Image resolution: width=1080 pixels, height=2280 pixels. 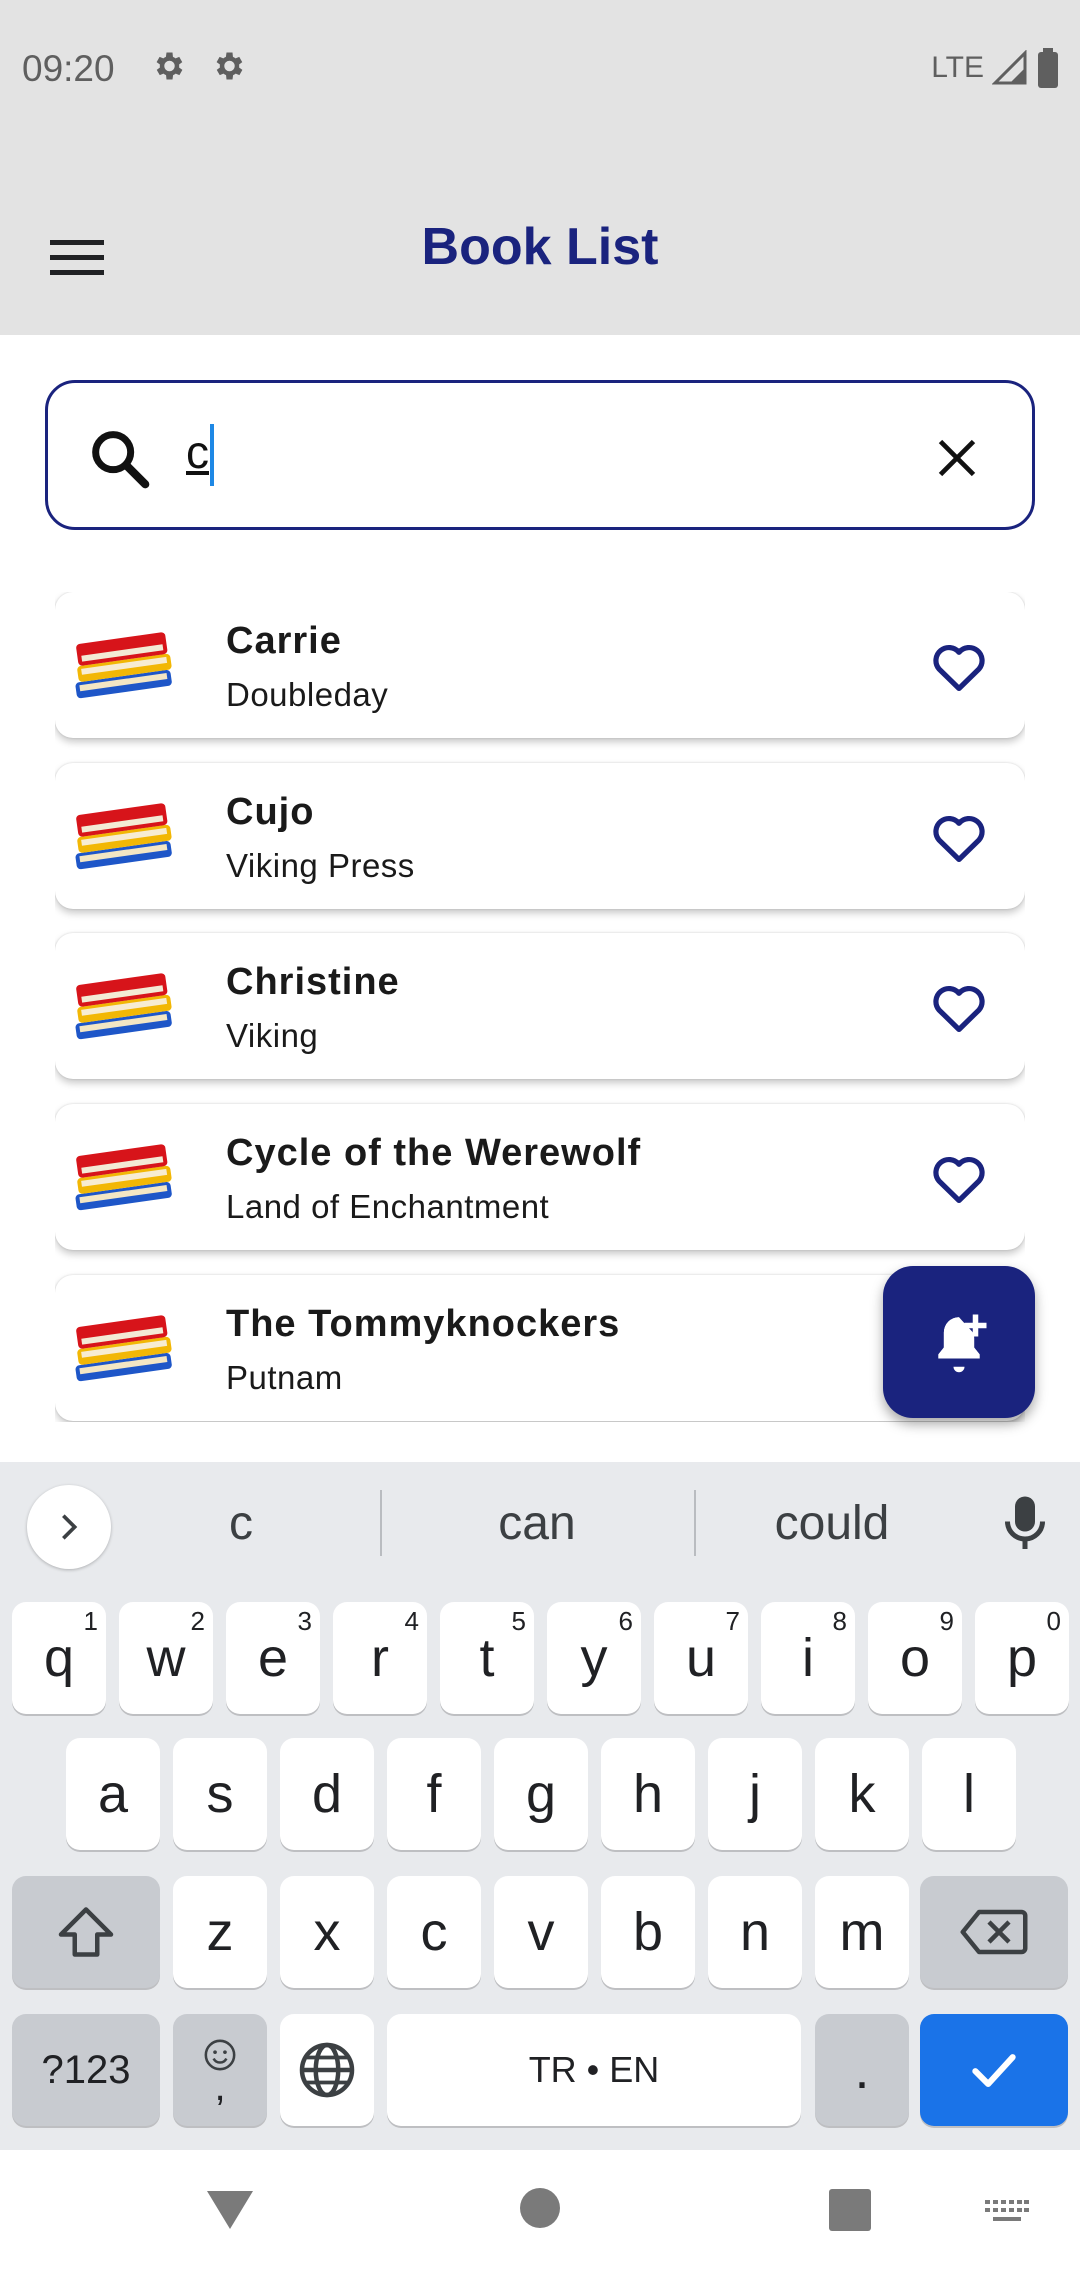 I want to click on battery-icon, so click(x=1048, y=68).